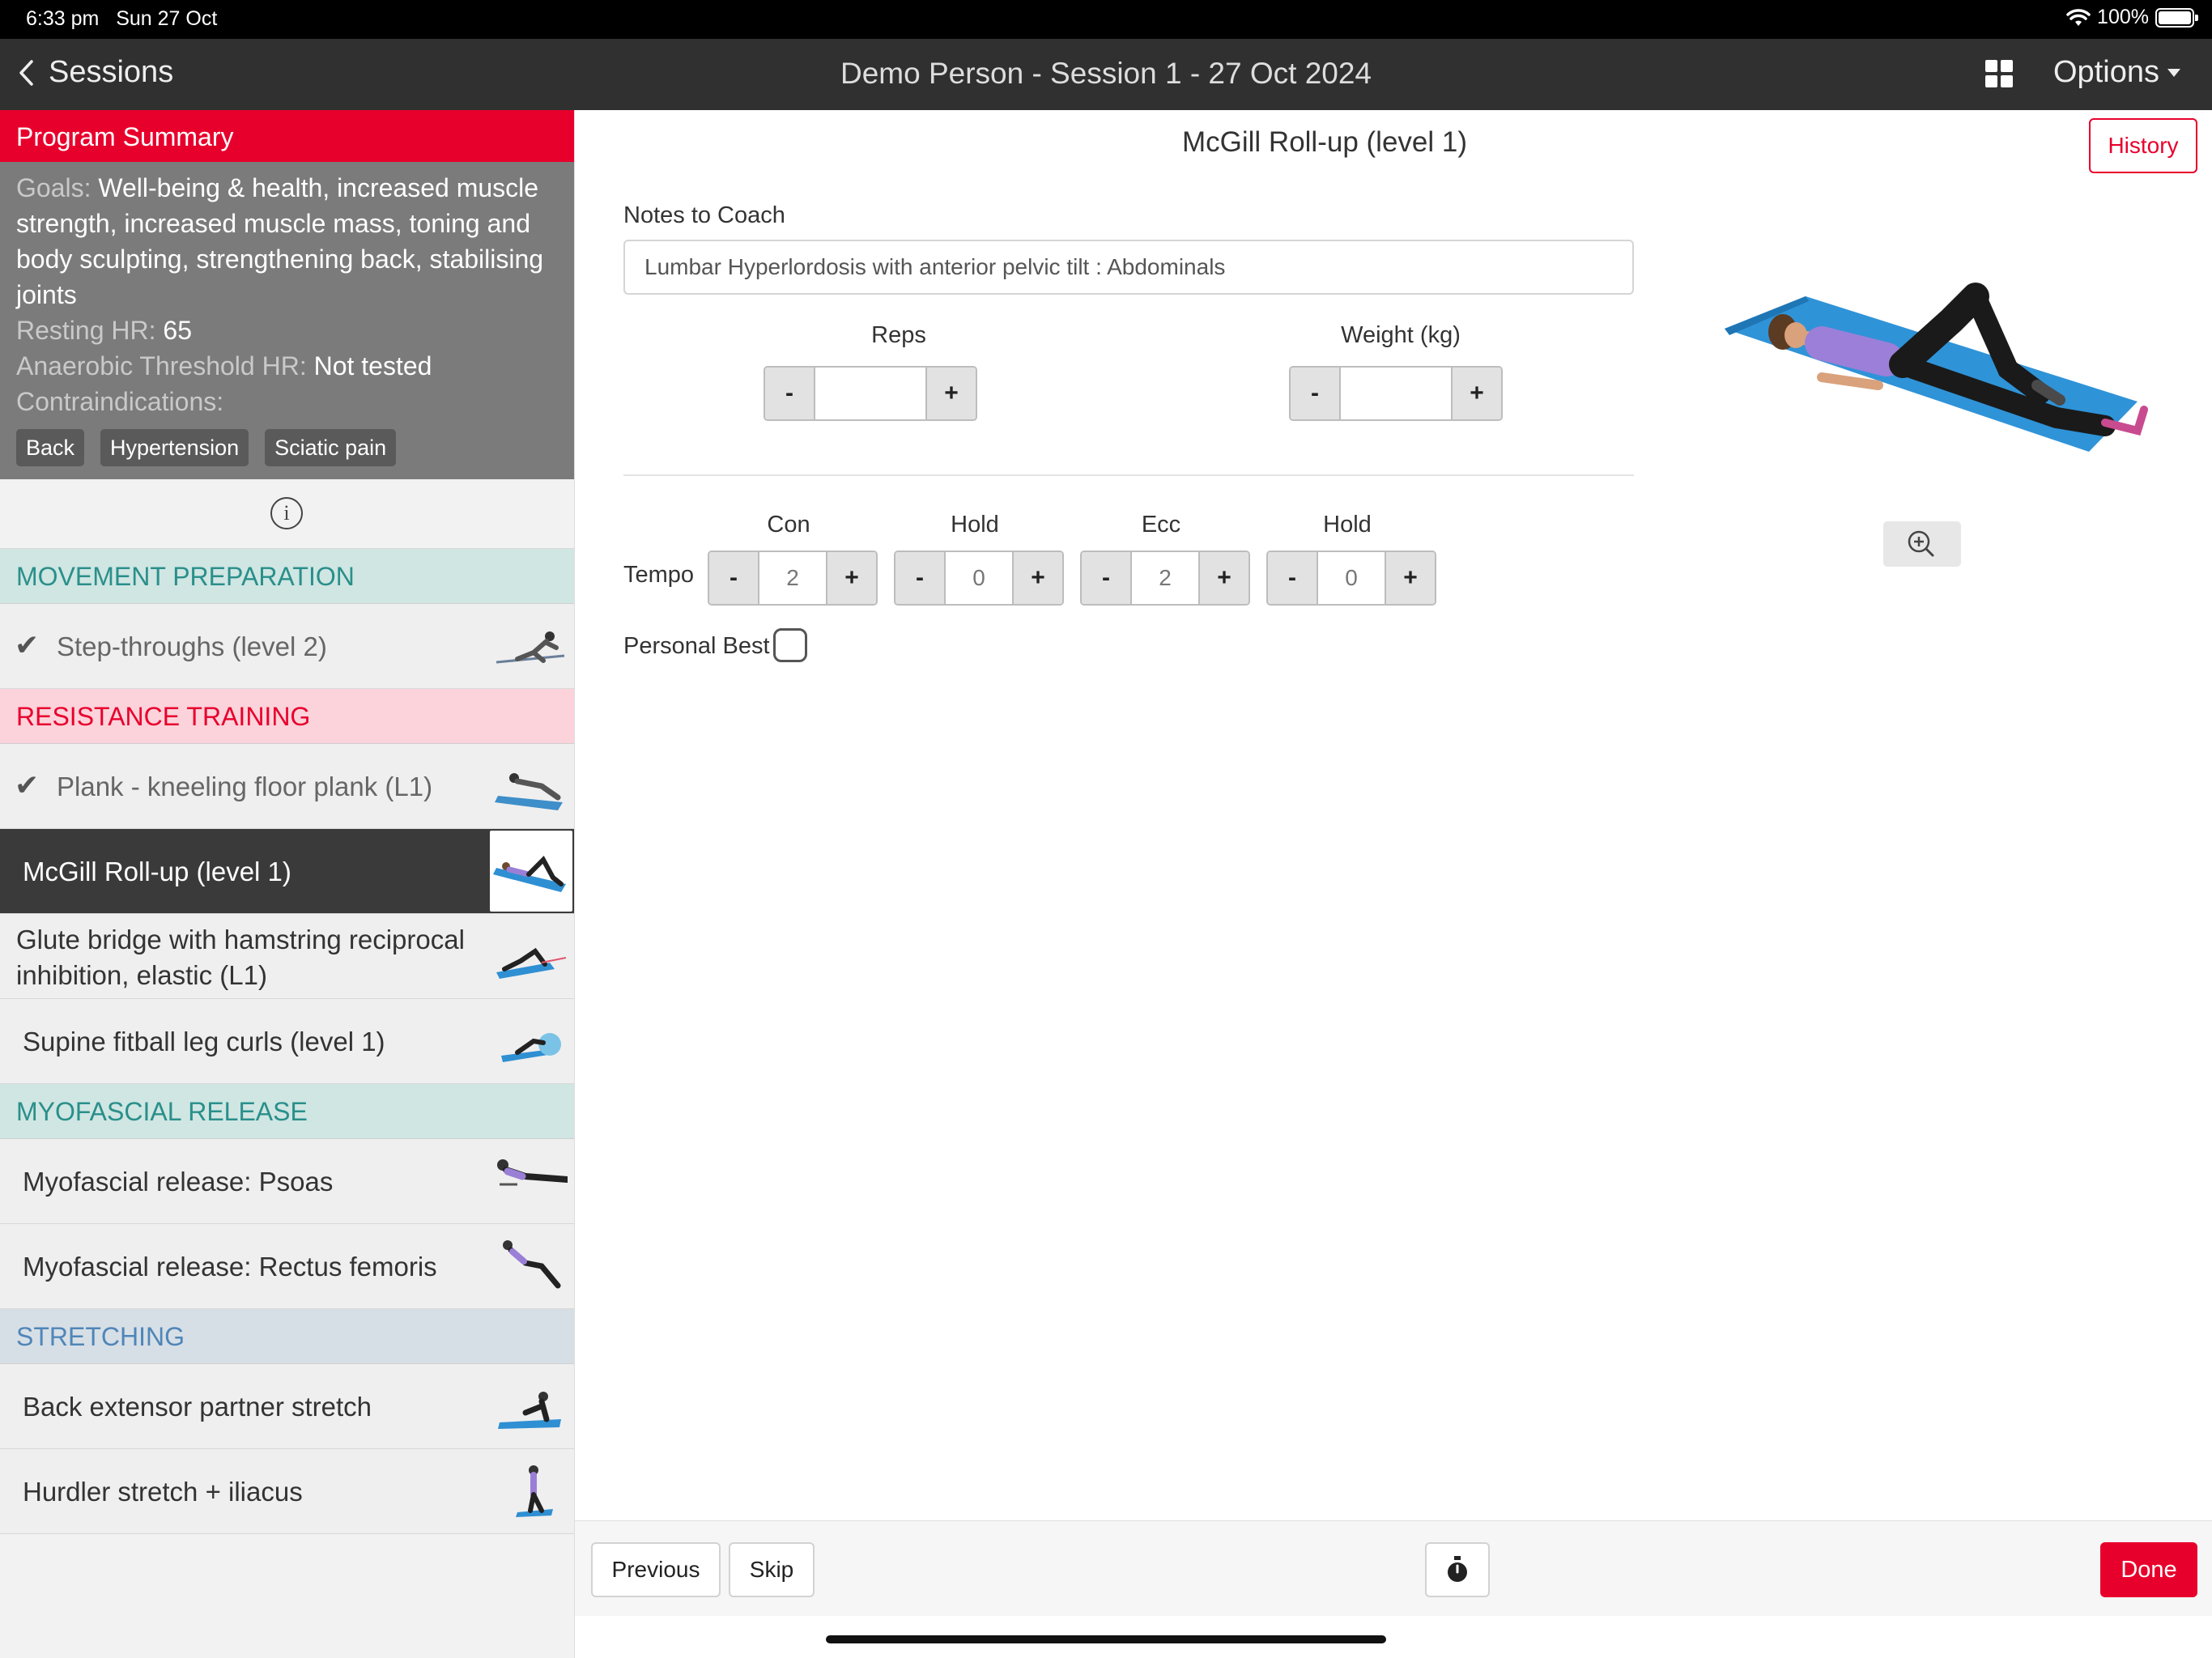 This screenshot has height=1658, width=2212. What do you see at coordinates (2132, 17) in the screenshot?
I see `status-right: 100%` at bounding box center [2132, 17].